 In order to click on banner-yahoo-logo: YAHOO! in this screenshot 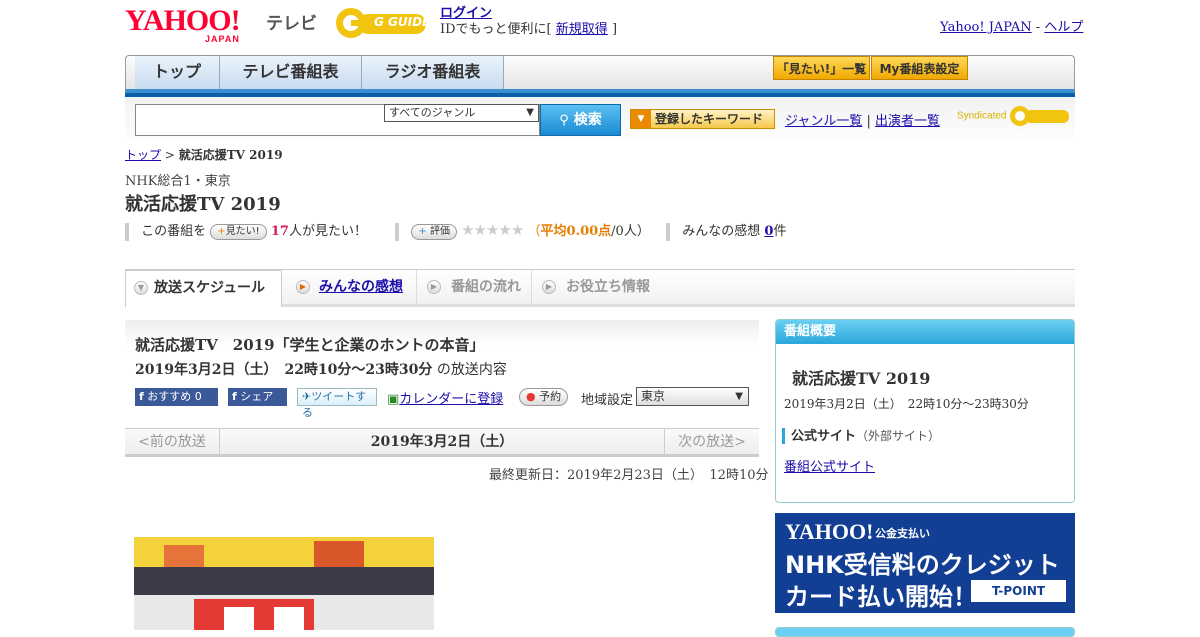, I will do `click(829, 531)`.